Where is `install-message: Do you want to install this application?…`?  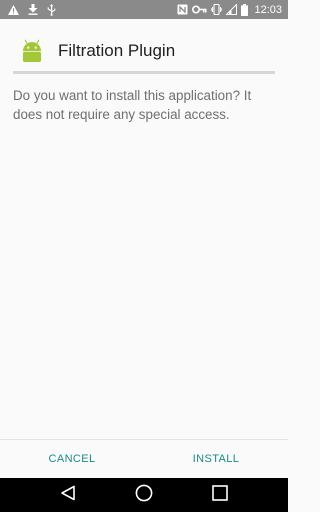 install-message: Do you want to install this application?… is located at coordinates (132, 105).